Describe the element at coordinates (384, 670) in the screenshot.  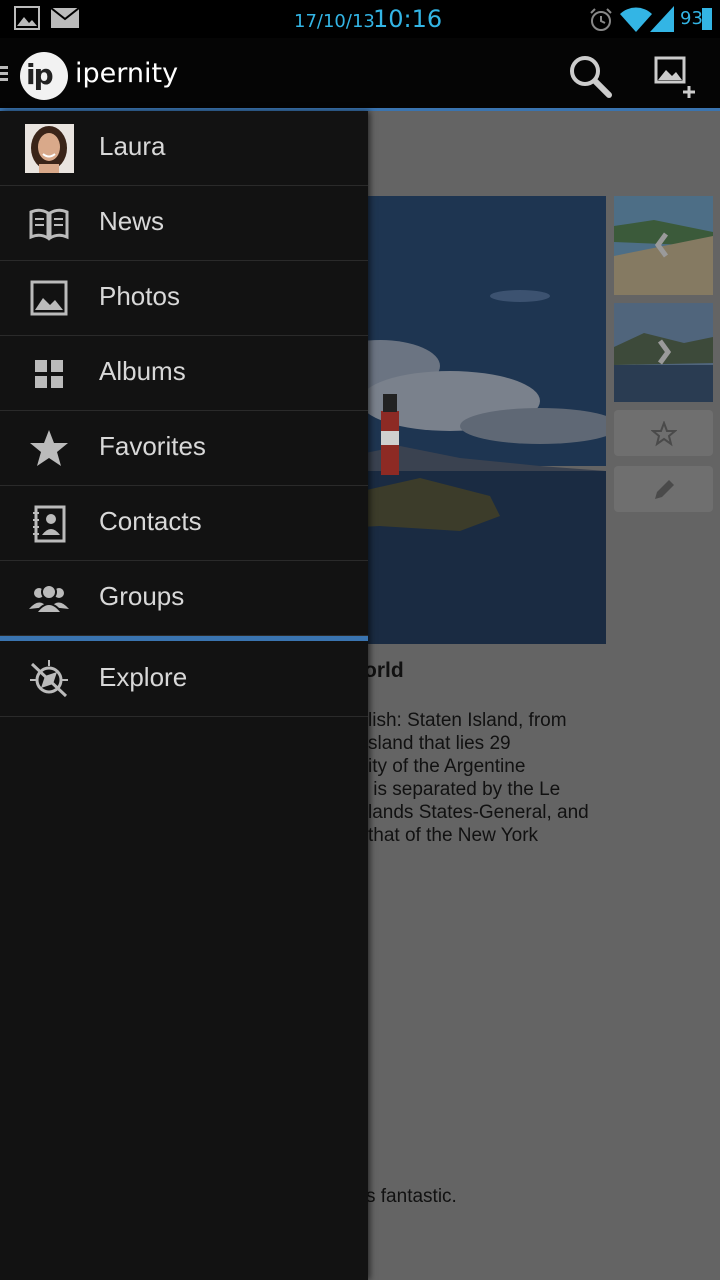
I see `photo-title: orld` at that location.